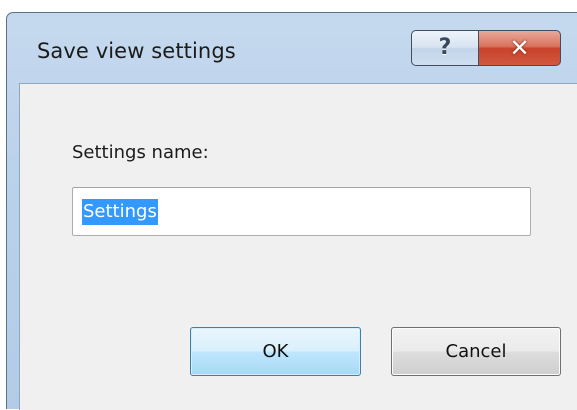  Describe the element at coordinates (120, 211) in the screenshot. I see `settings-name-value: Settings` at that location.